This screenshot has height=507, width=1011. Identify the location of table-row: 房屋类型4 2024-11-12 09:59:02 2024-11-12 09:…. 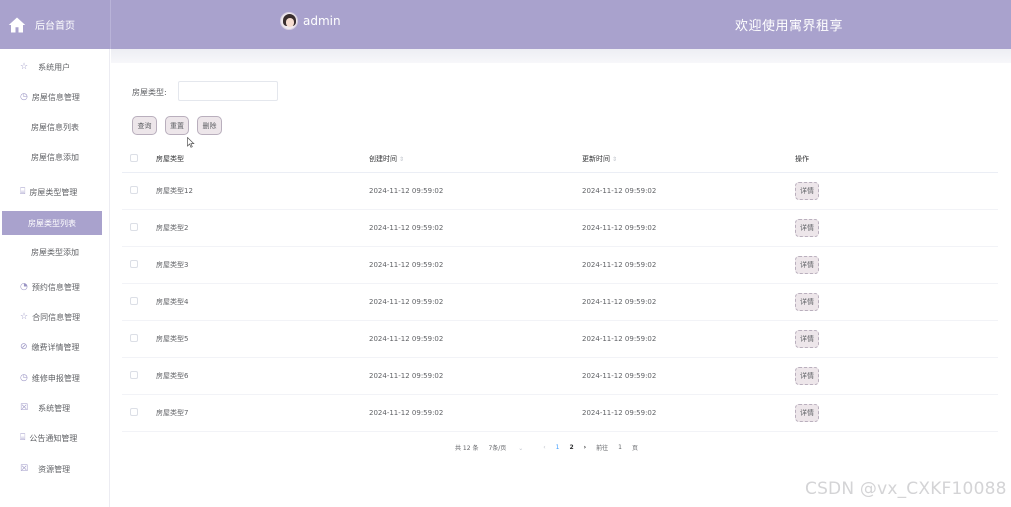
(560, 302).